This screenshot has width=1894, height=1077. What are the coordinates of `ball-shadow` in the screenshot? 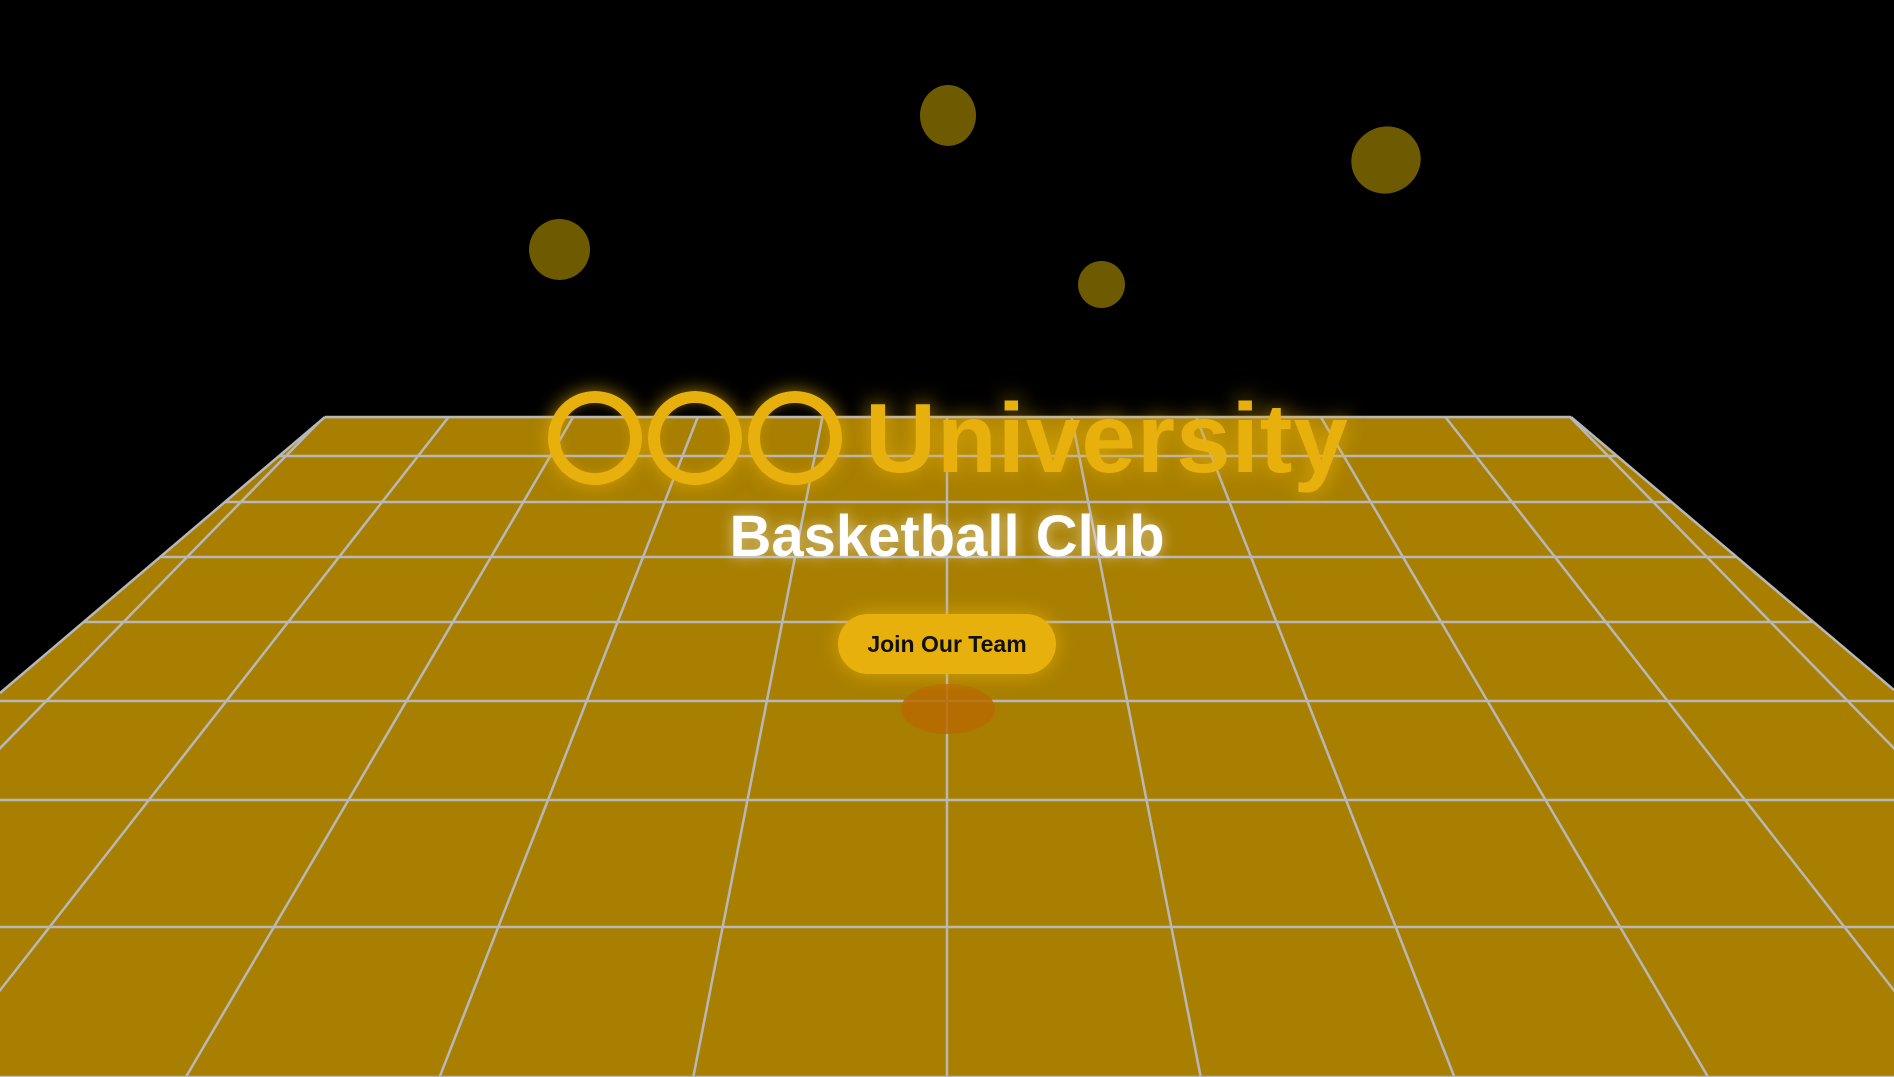 It's located at (948, 709).